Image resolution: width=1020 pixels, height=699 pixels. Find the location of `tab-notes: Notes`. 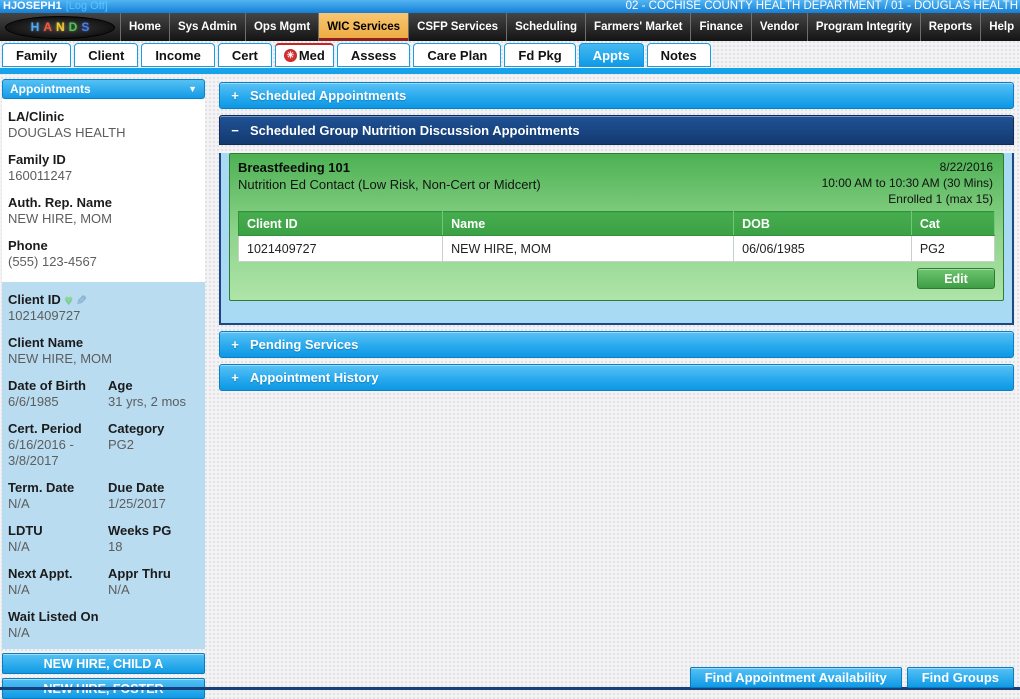

tab-notes: Notes is located at coordinates (678, 55).